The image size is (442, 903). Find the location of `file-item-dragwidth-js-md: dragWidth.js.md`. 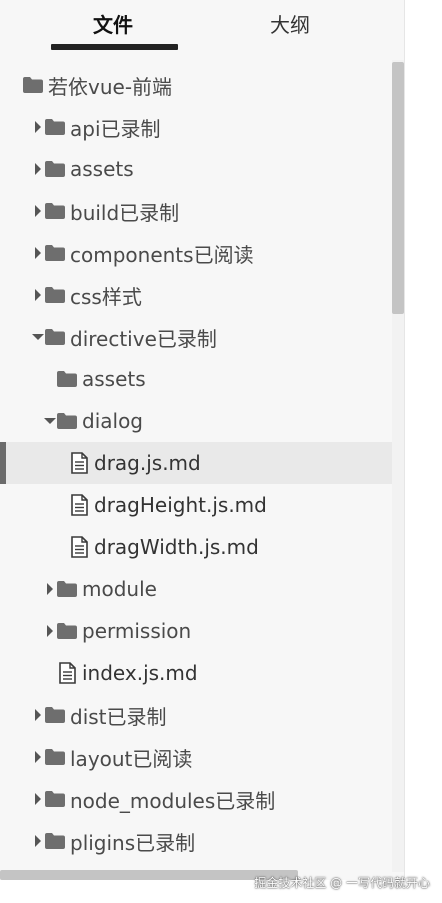

file-item-dragwidth-js-md: dragWidth.js.md is located at coordinates (196, 547).